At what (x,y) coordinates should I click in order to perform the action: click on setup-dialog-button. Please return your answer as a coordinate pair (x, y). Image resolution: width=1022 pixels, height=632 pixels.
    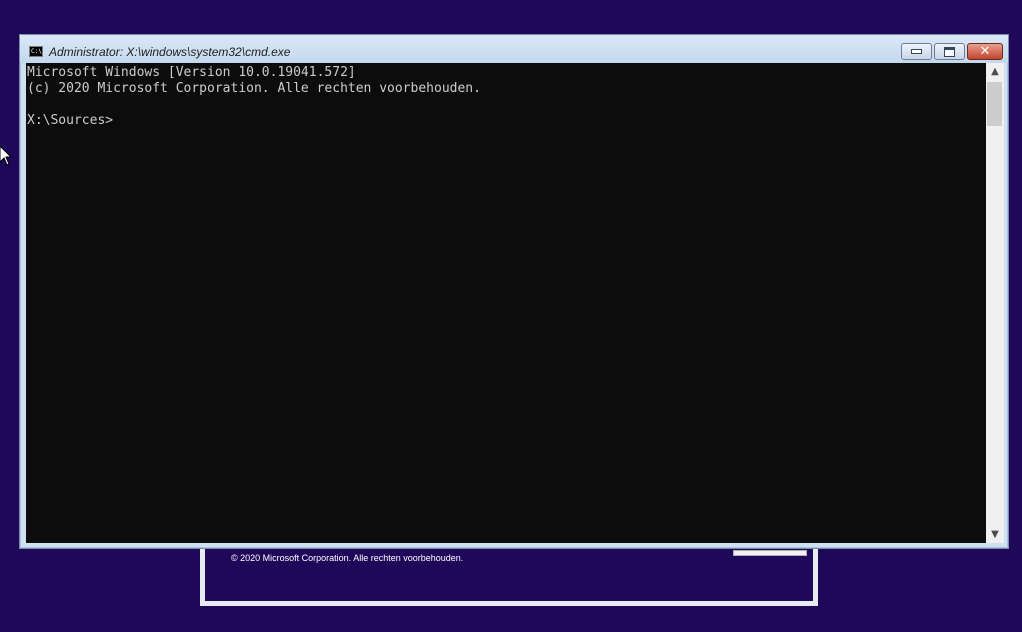
    Looking at the image, I should click on (770, 553).